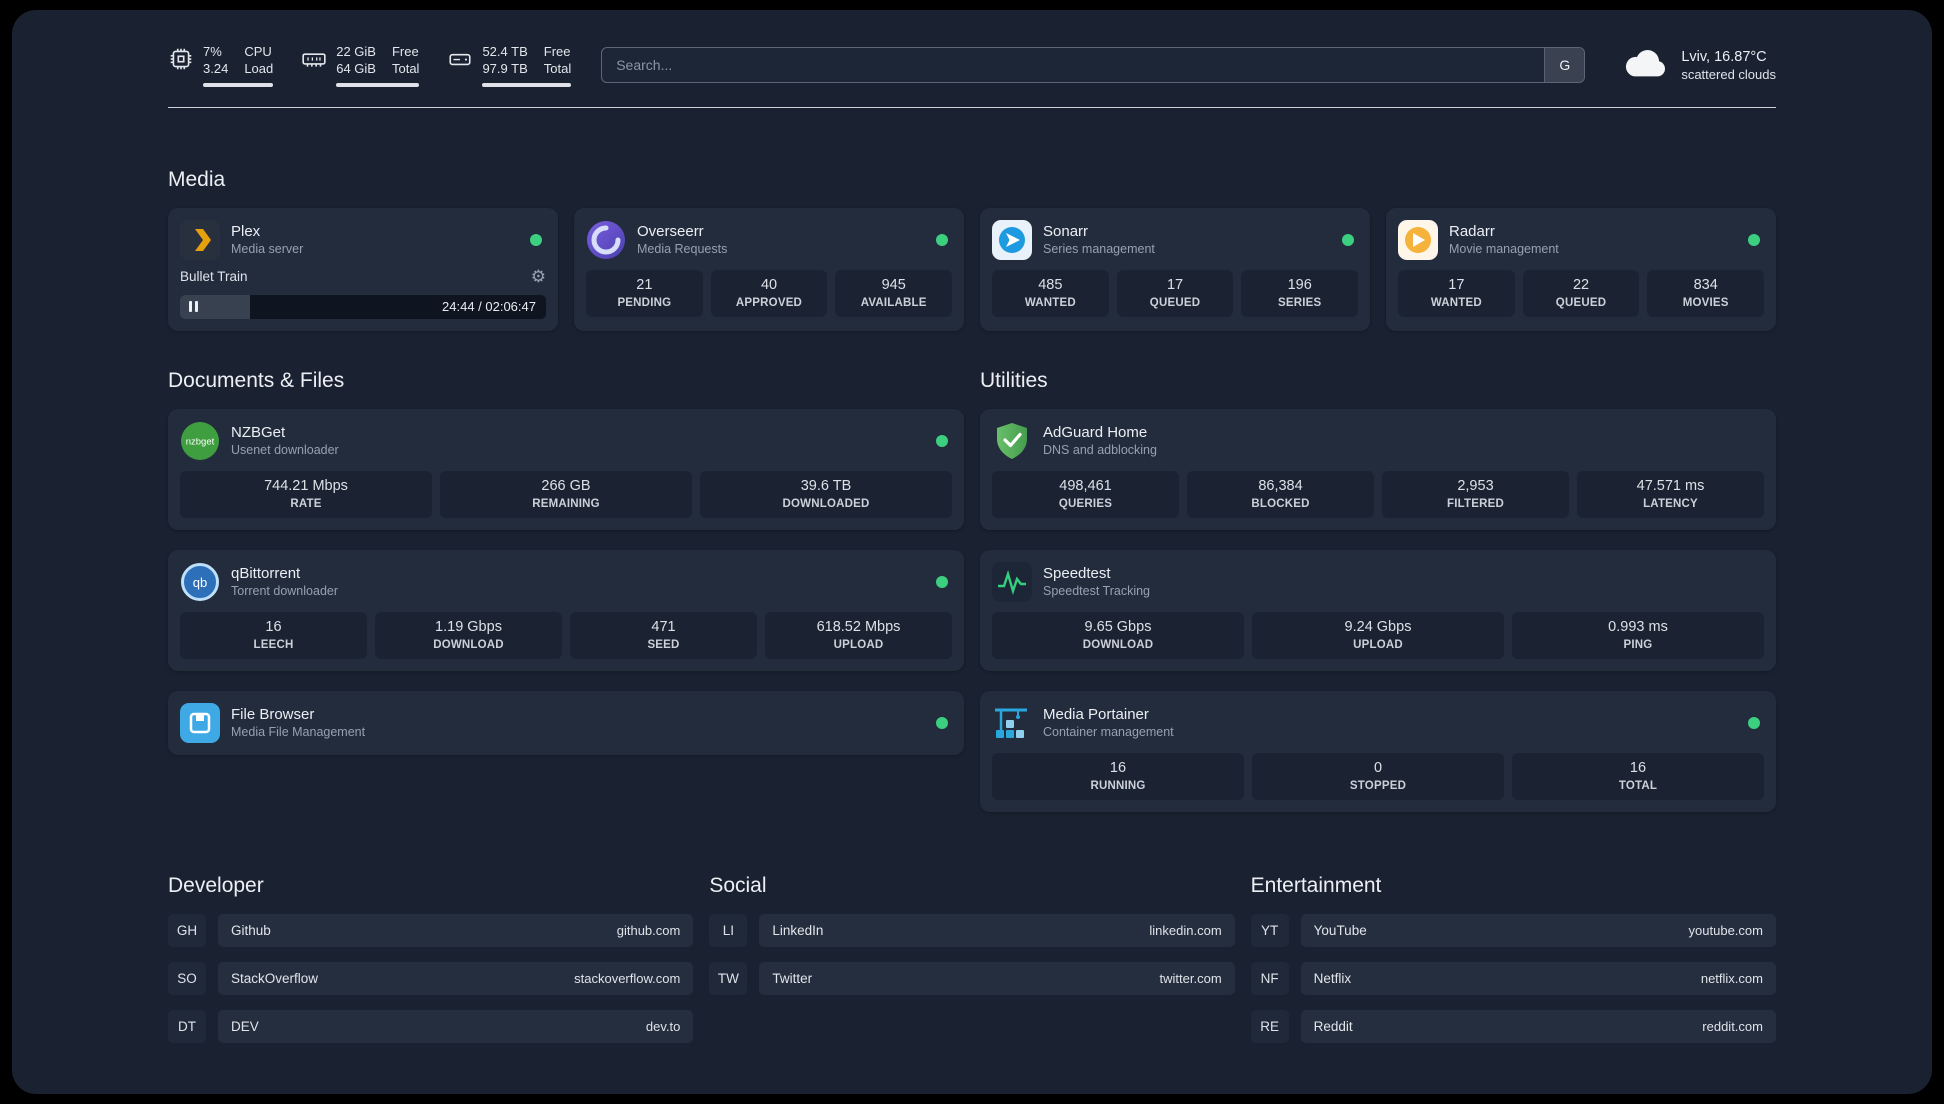 The height and width of the screenshot is (1104, 1944). I want to click on bookmark-reddit: RE Reddit reddit.com, so click(1513, 1026).